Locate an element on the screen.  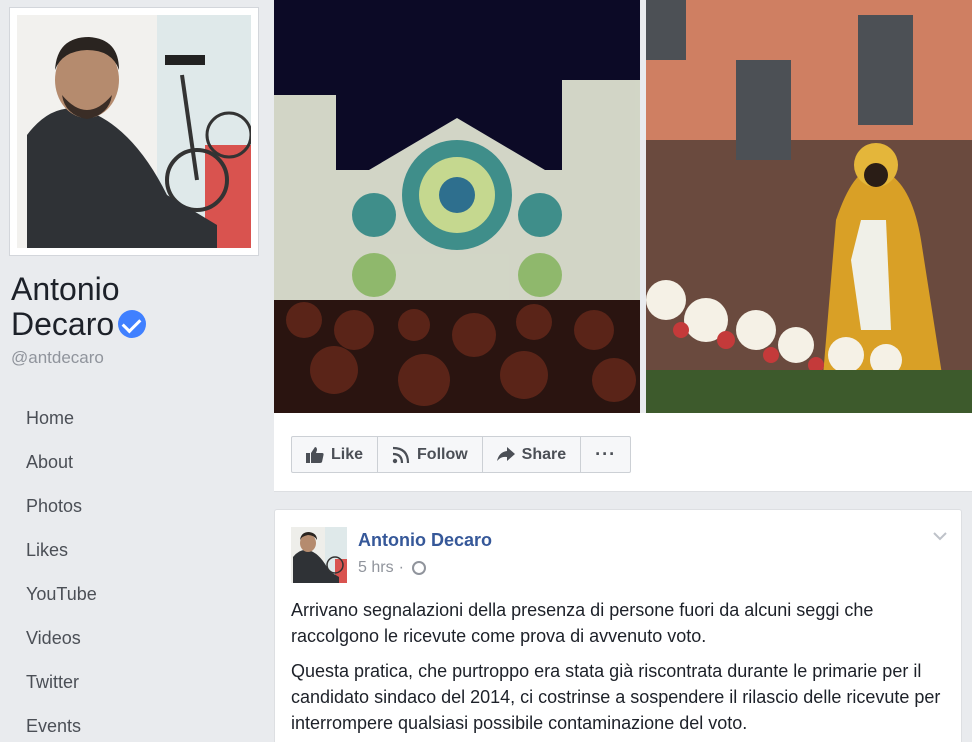
nav-item-twitter: Twitter is located at coordinates (61, 682).